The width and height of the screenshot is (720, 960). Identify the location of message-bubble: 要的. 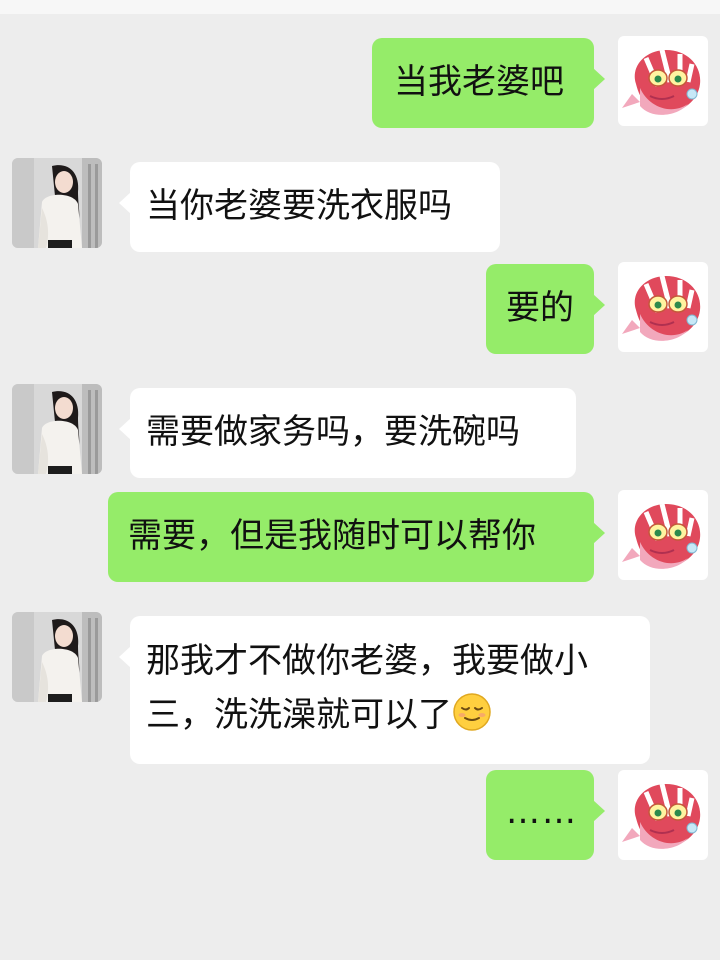
(545, 309).